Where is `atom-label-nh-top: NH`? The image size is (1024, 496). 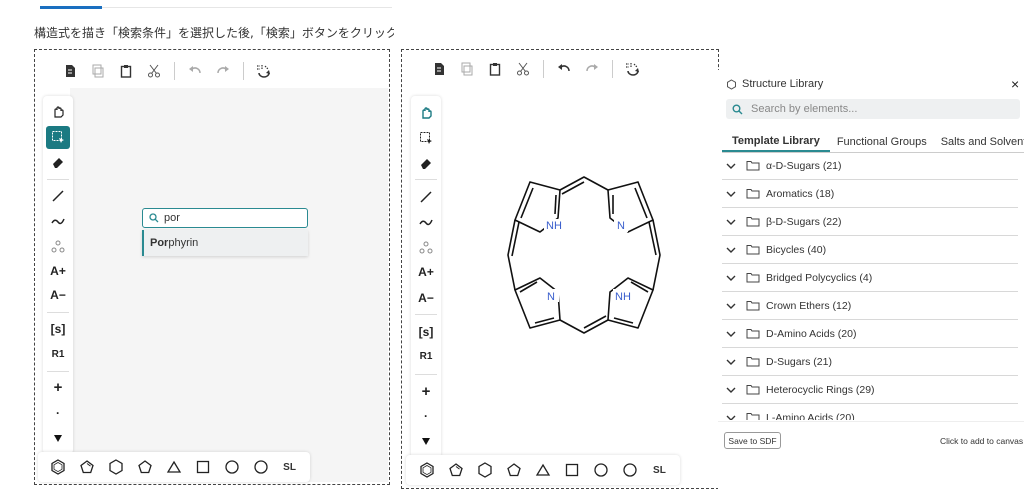
atom-label-nh-top: NH is located at coordinates (554, 226).